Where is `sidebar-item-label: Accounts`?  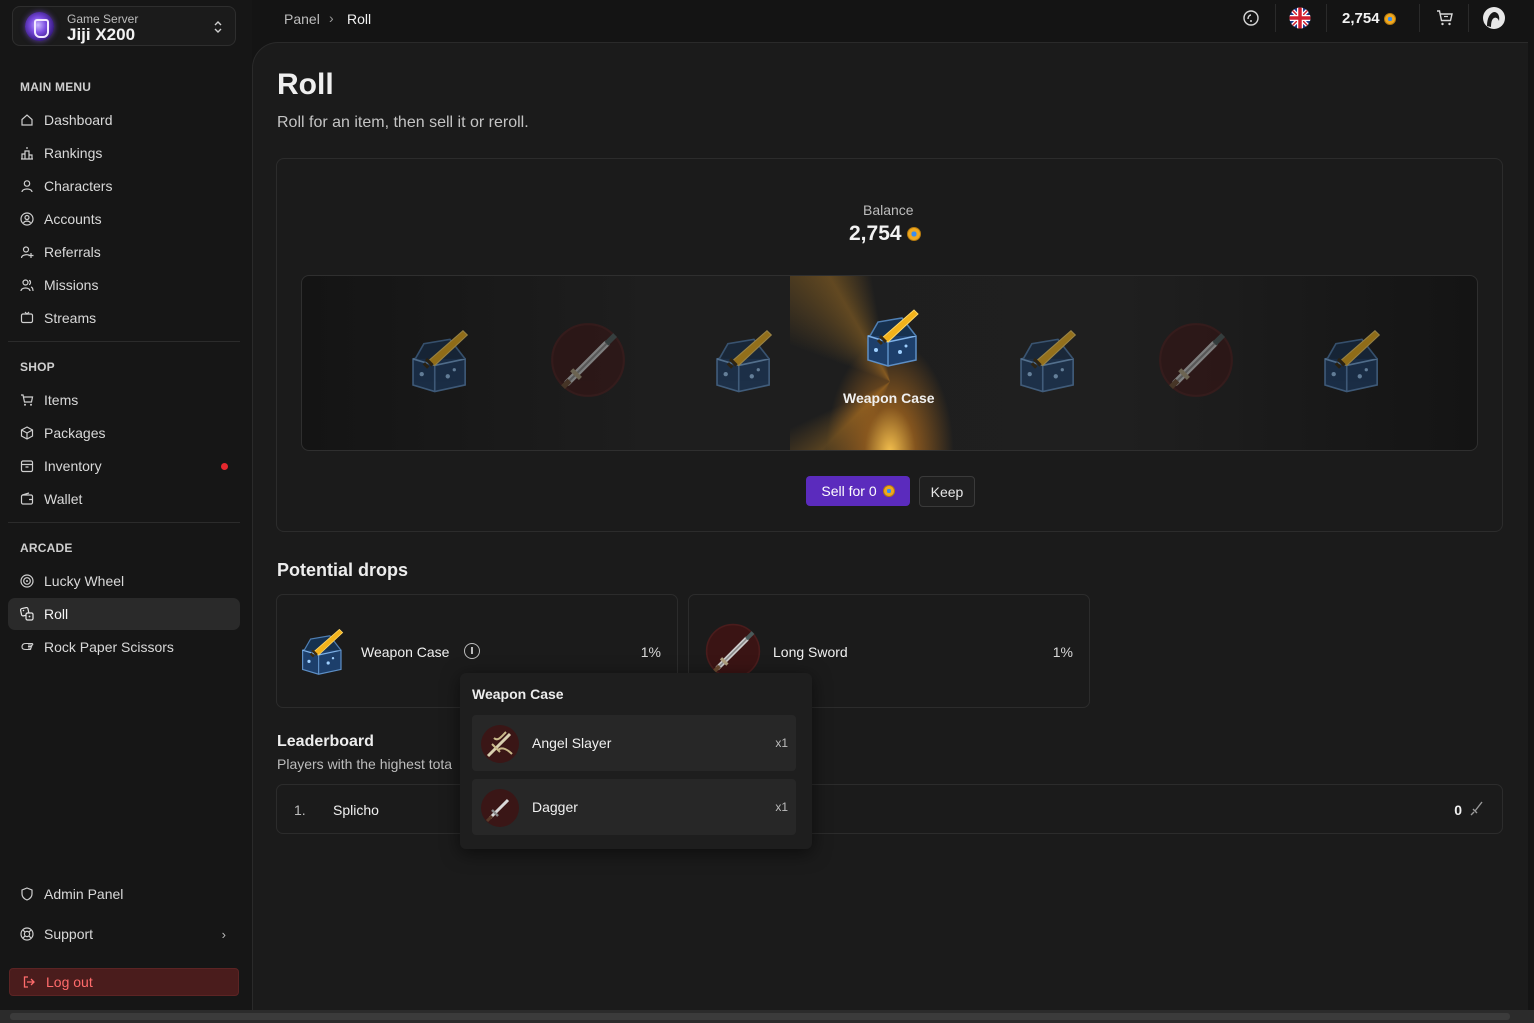 sidebar-item-label: Accounts is located at coordinates (73, 219).